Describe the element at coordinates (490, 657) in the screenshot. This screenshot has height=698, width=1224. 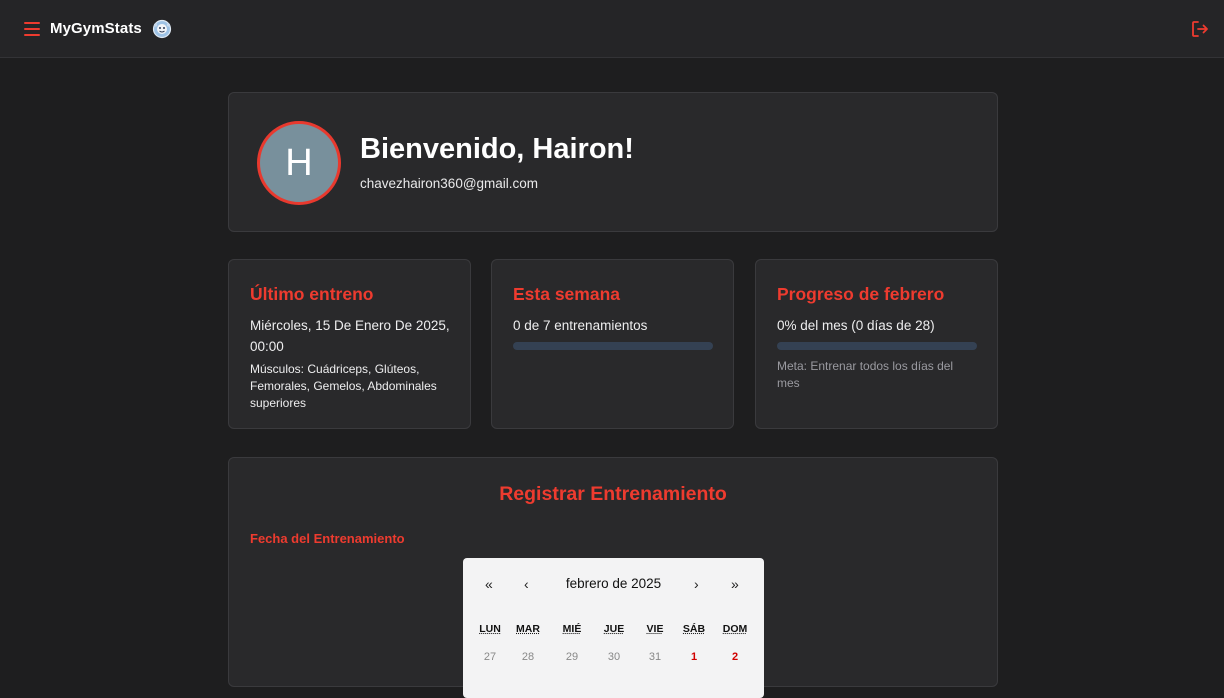
I see `calendar-day: 27` at that location.